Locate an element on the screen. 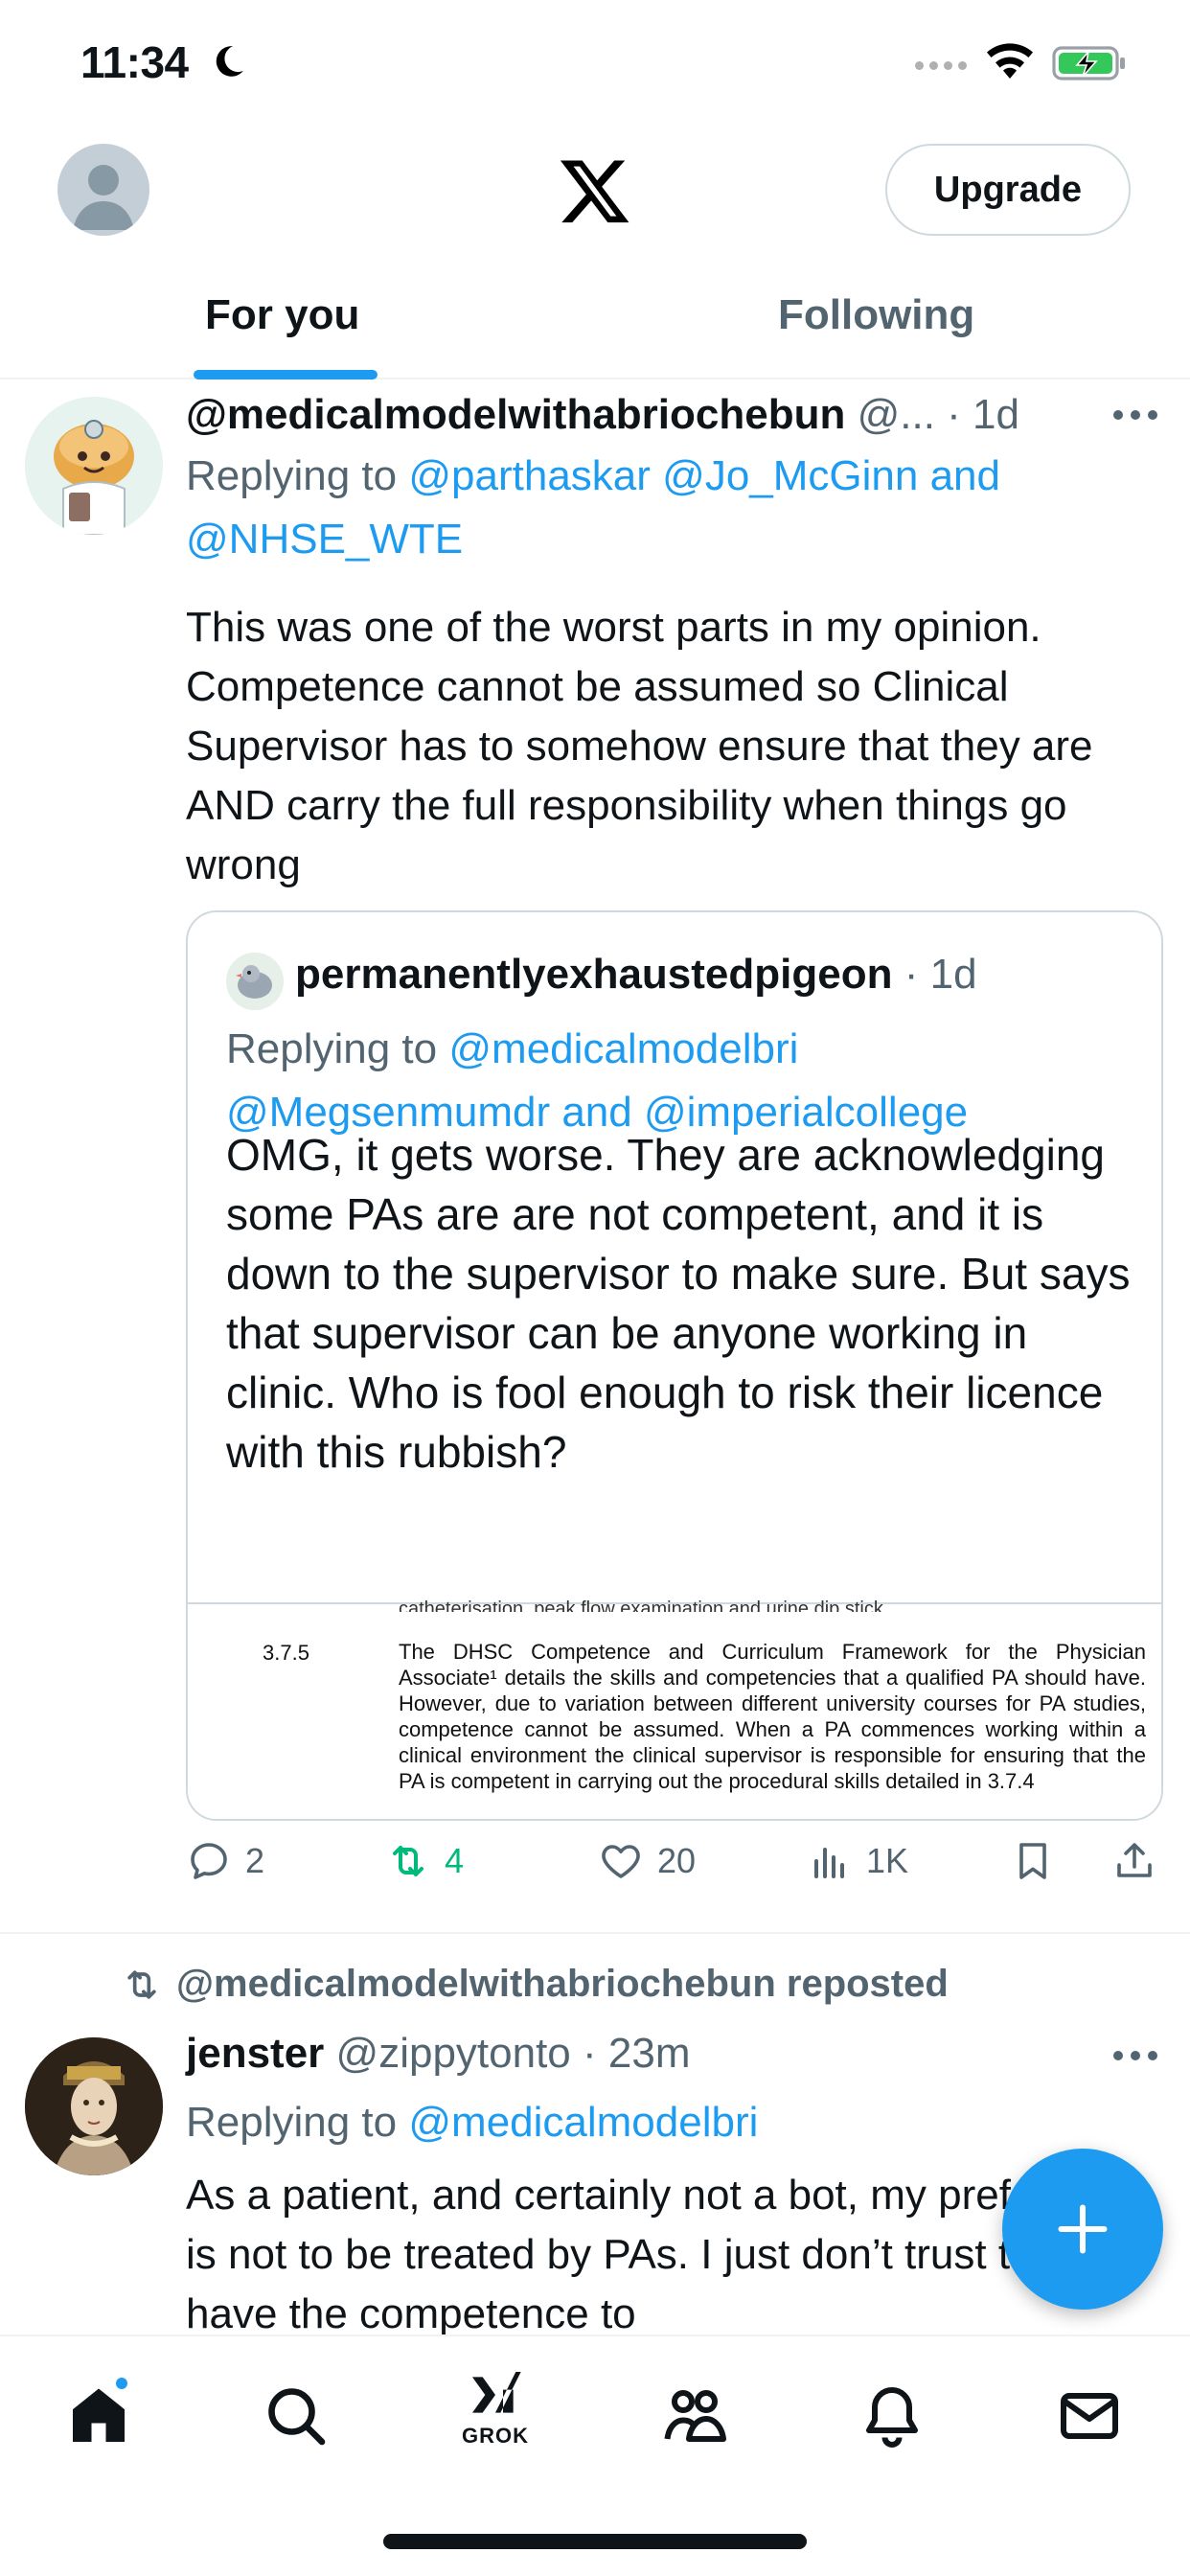  like-button: 20 is located at coordinates (647, 1861).